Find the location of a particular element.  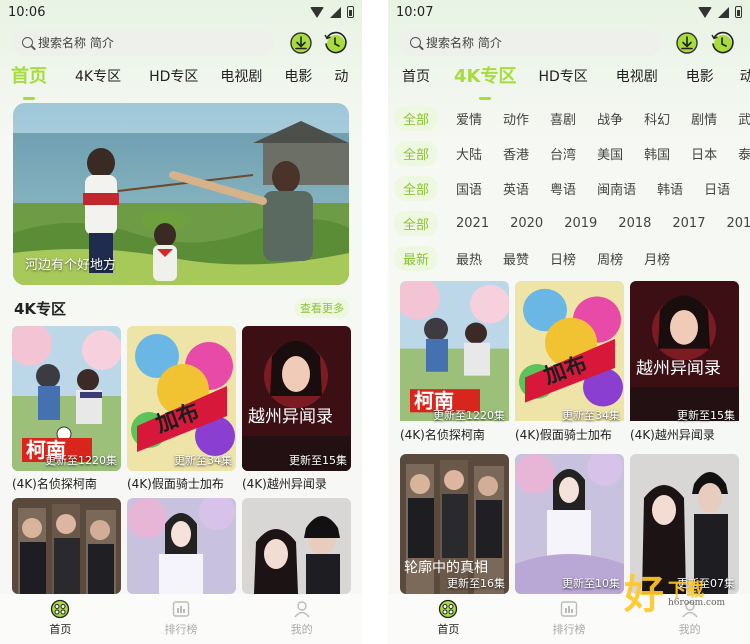

search-placeholder: 搜索名称 简介 is located at coordinates (76, 43).